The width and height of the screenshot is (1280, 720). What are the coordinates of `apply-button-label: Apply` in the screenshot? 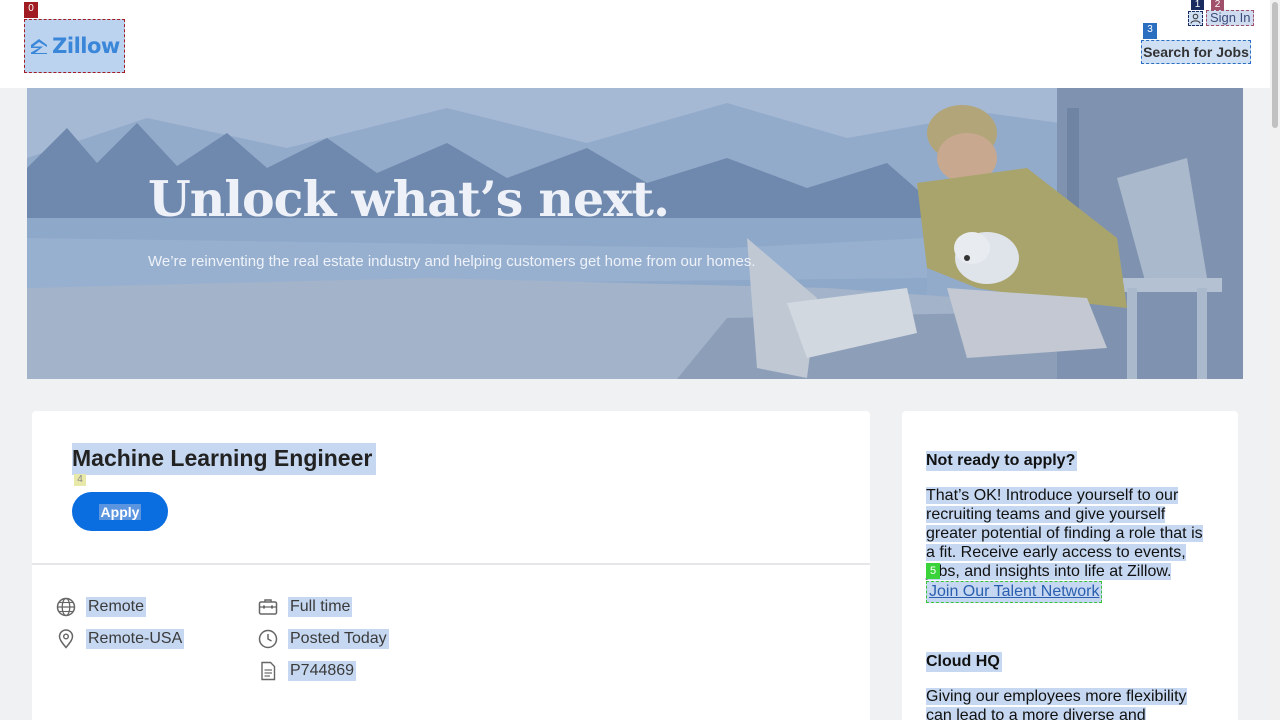 It's located at (120, 511).